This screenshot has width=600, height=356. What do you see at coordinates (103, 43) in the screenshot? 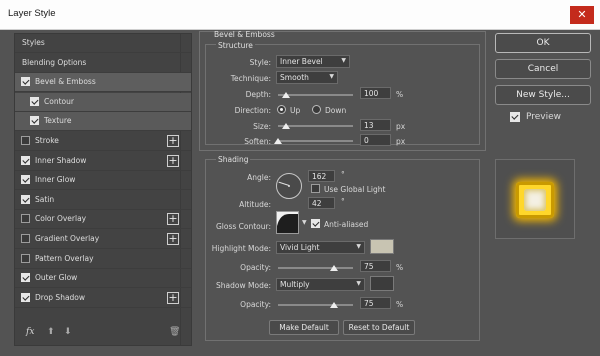
I see `style-item-styles: Styles` at bounding box center [103, 43].